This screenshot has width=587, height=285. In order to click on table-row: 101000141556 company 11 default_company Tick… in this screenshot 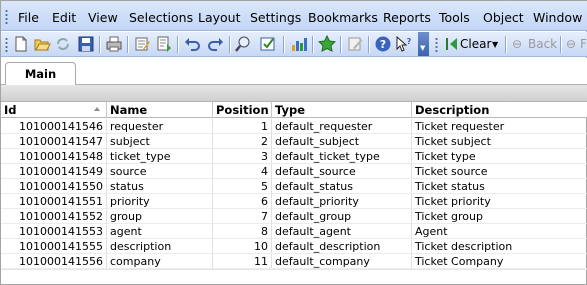, I will do `click(294, 261)`.